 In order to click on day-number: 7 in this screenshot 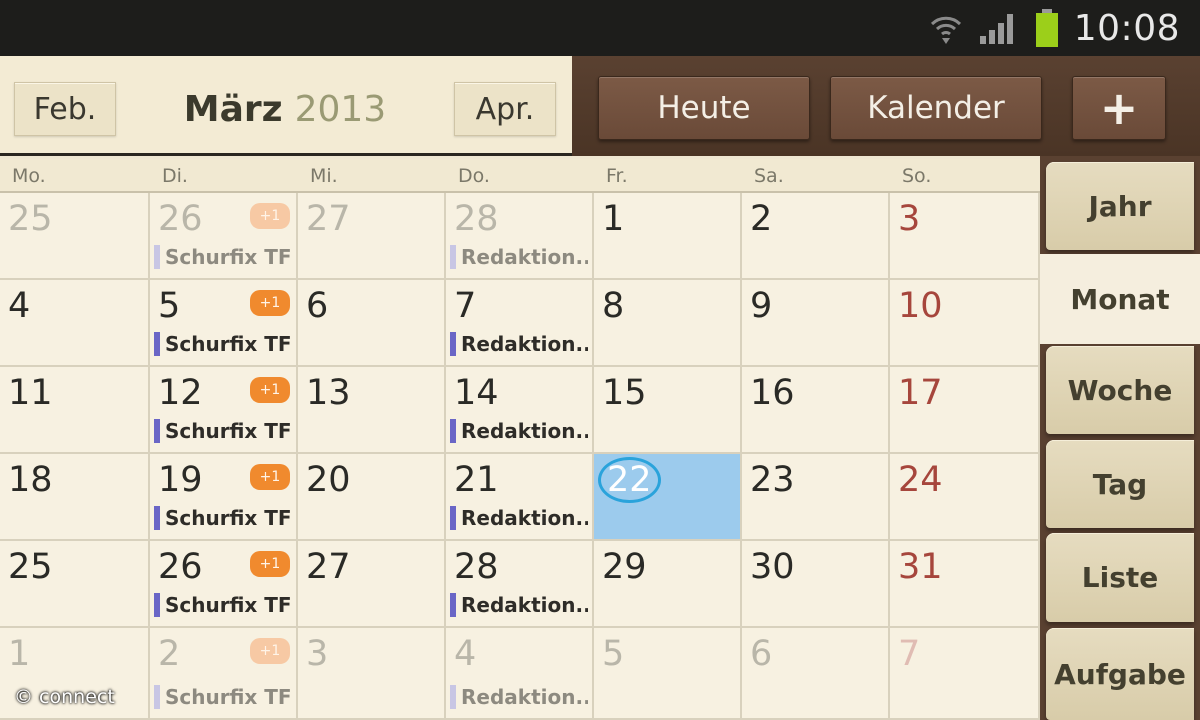, I will do `click(909, 654)`.